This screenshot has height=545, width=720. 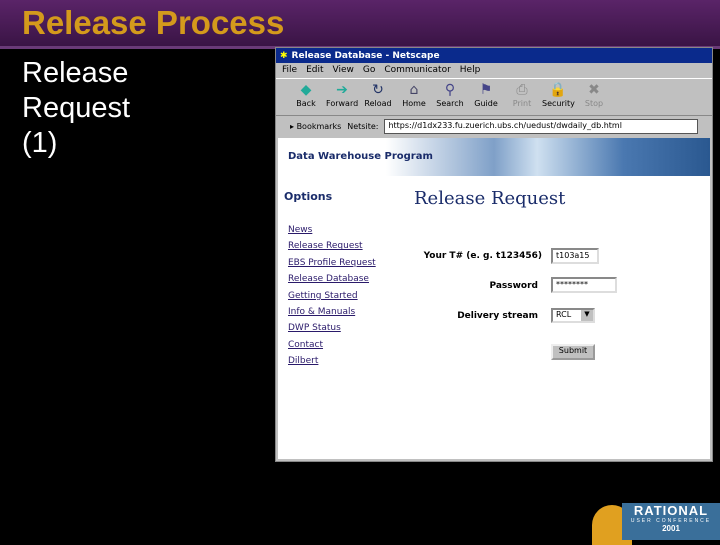 What do you see at coordinates (594, 103) in the screenshot?
I see `stop-label: Stop` at bounding box center [594, 103].